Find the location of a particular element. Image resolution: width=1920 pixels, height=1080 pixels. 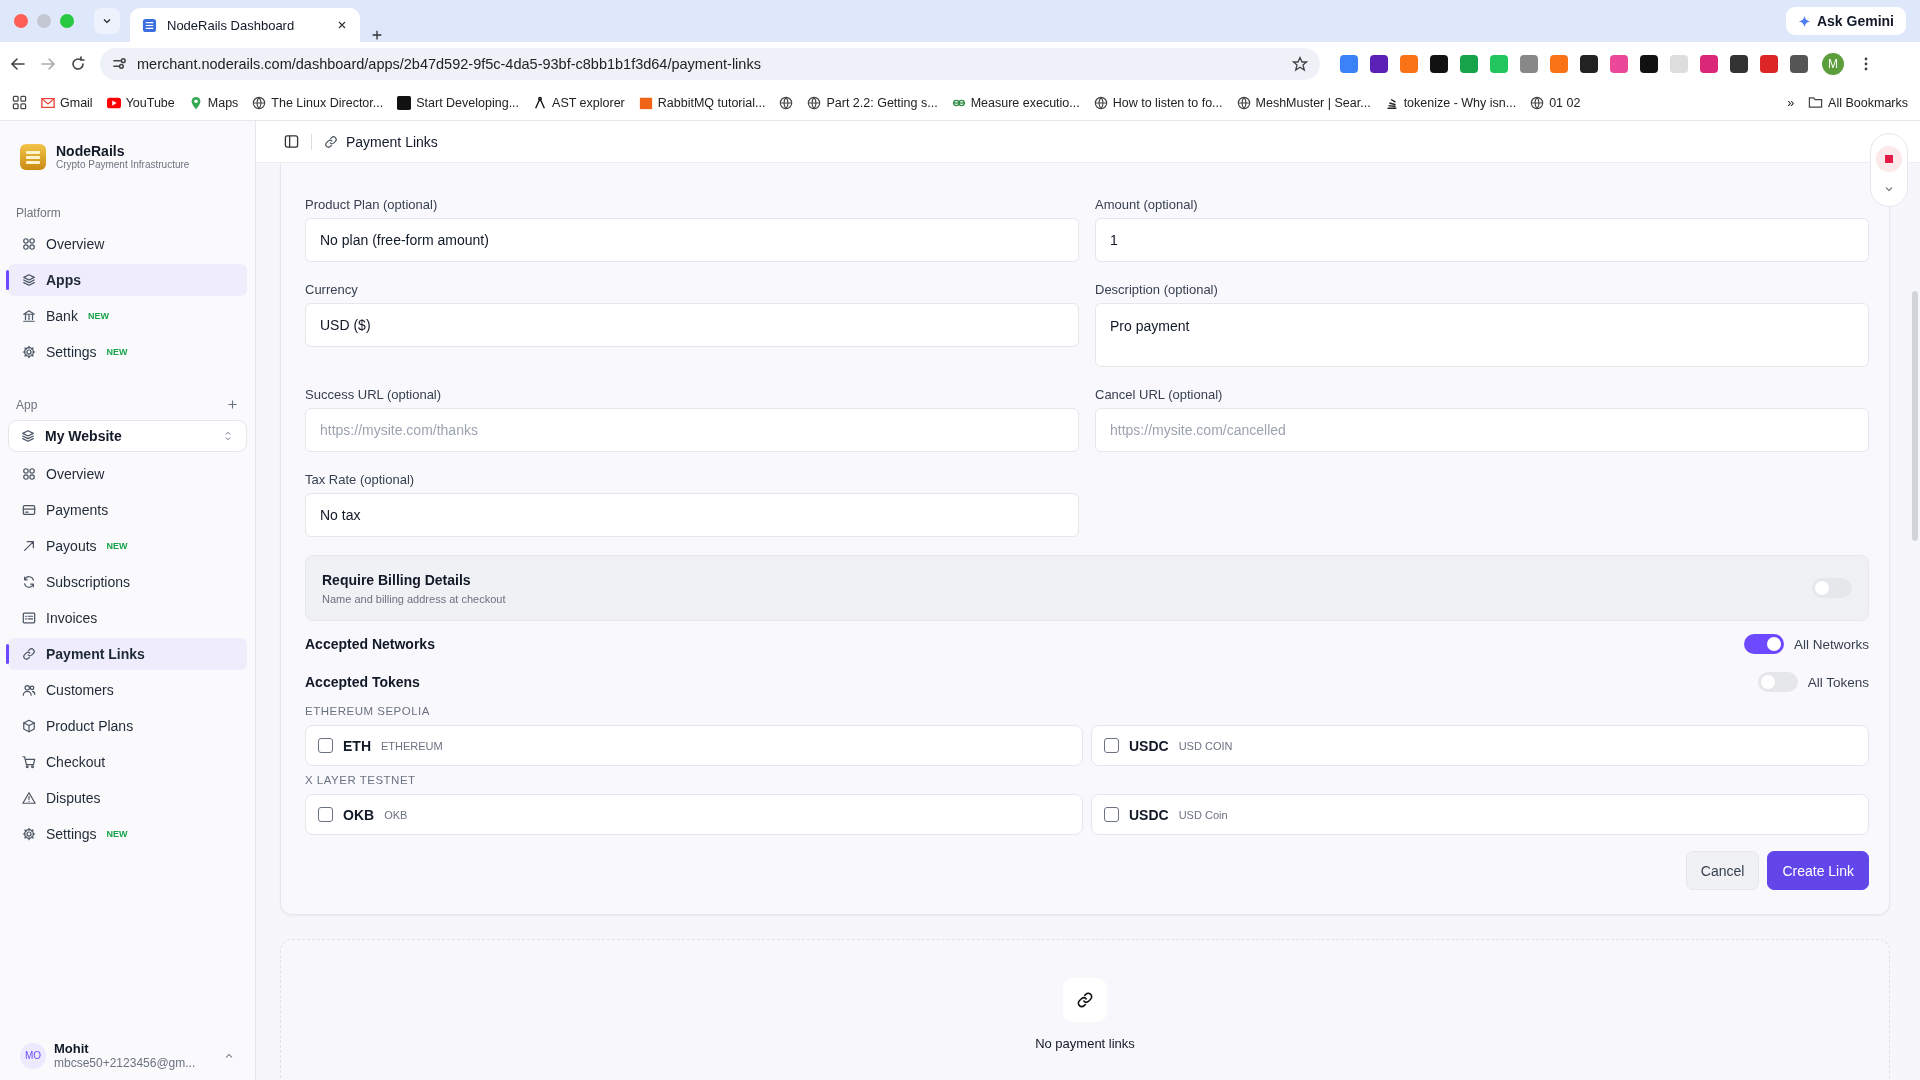

link-icon is located at coordinates (1085, 1000).